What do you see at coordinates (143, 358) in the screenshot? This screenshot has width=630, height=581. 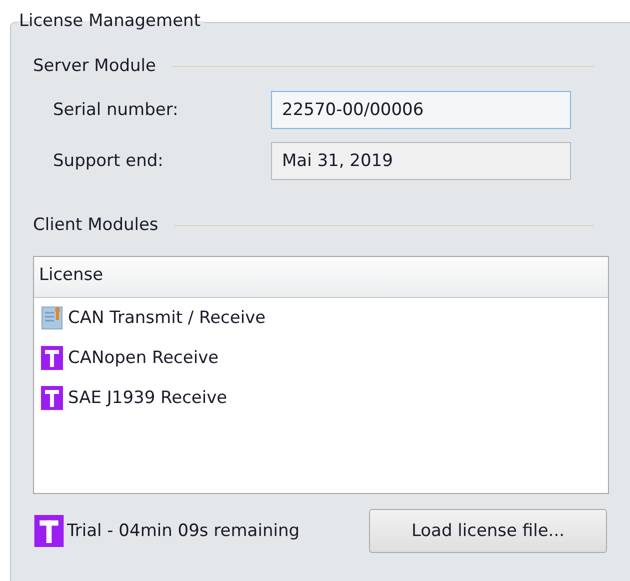 I see `license-name: CANopen Receive` at bounding box center [143, 358].